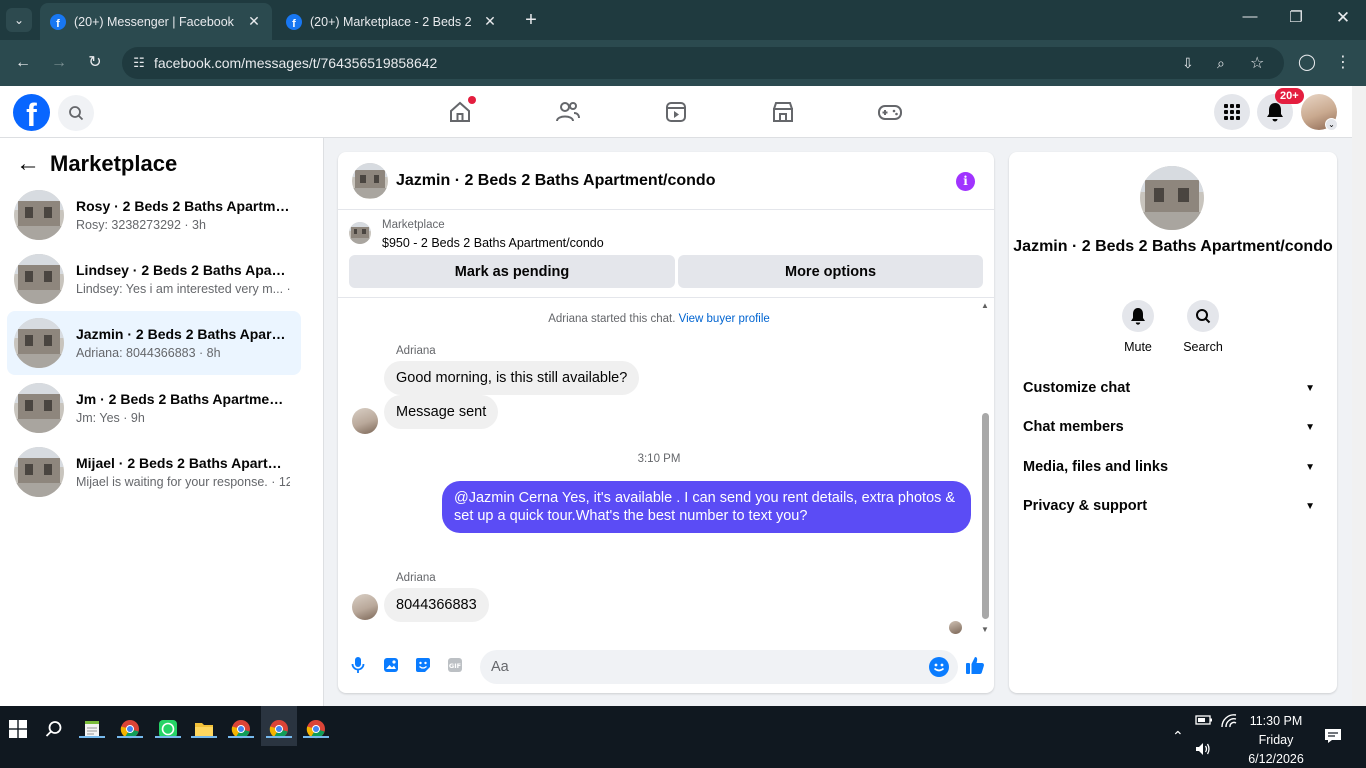 The width and height of the screenshot is (1366, 768). I want to click on volume-icon, so click(1203, 755).